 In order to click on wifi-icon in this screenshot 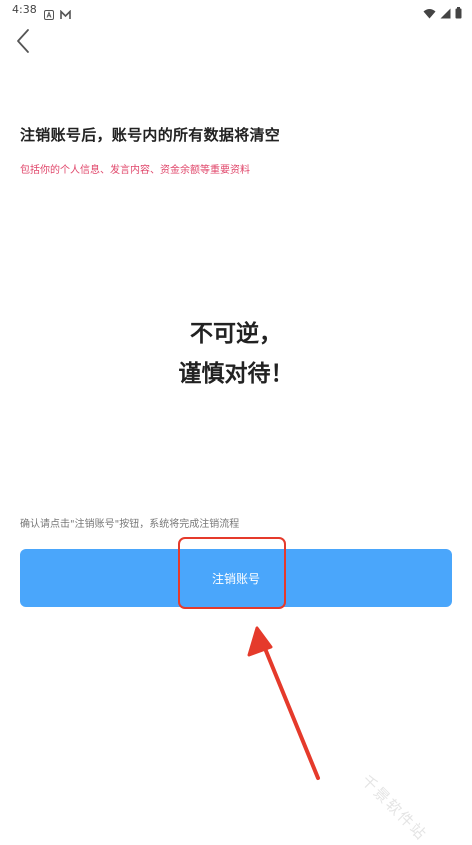, I will do `click(429, 13)`.